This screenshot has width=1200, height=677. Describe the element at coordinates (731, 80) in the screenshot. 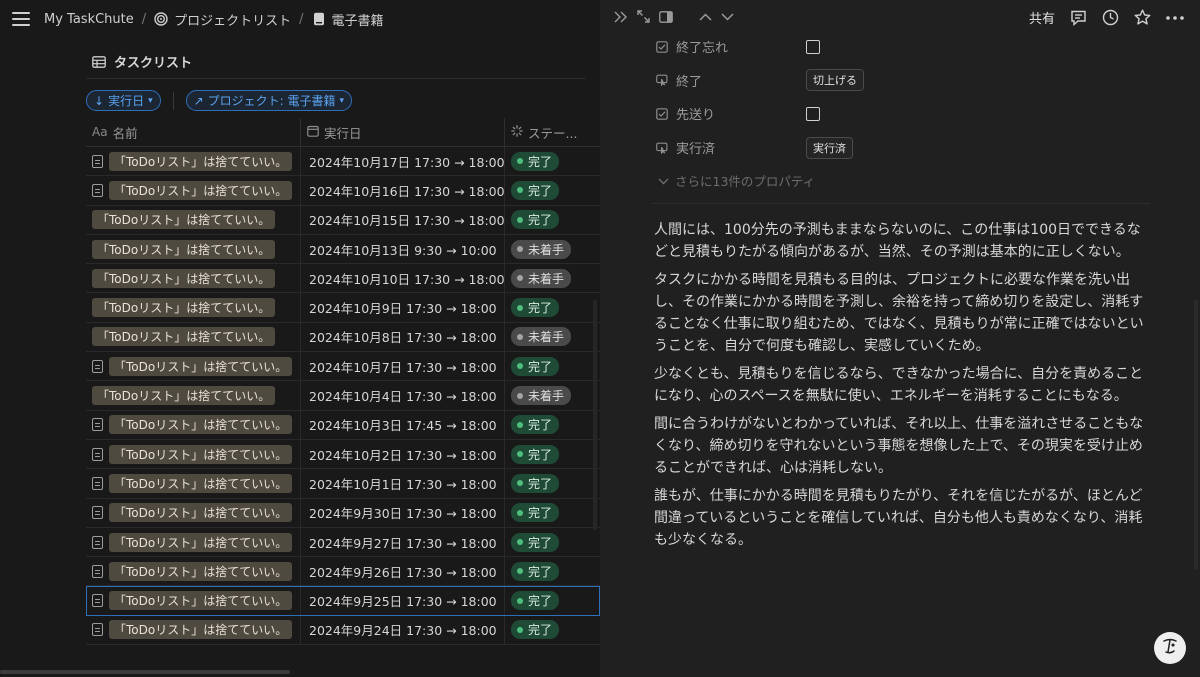

I see `property-name: 終了` at that location.